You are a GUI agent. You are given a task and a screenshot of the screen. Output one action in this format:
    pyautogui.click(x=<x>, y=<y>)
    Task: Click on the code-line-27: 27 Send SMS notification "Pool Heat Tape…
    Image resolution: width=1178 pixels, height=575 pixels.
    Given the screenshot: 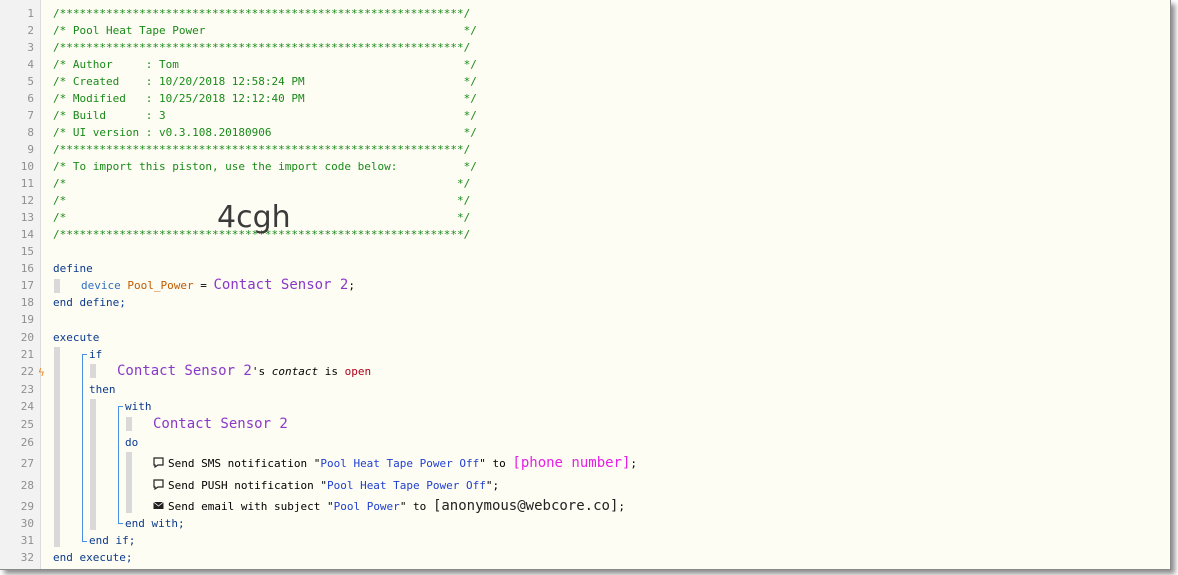 What is the action you would take?
    pyautogui.click(x=329, y=463)
    